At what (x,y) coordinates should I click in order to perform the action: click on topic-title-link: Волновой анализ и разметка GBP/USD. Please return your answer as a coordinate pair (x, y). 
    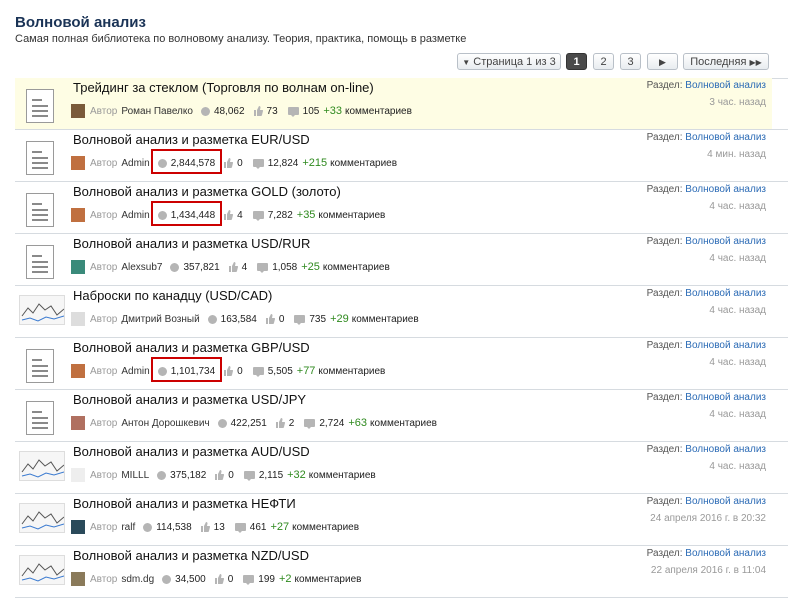
    Looking at the image, I should click on (191, 347).